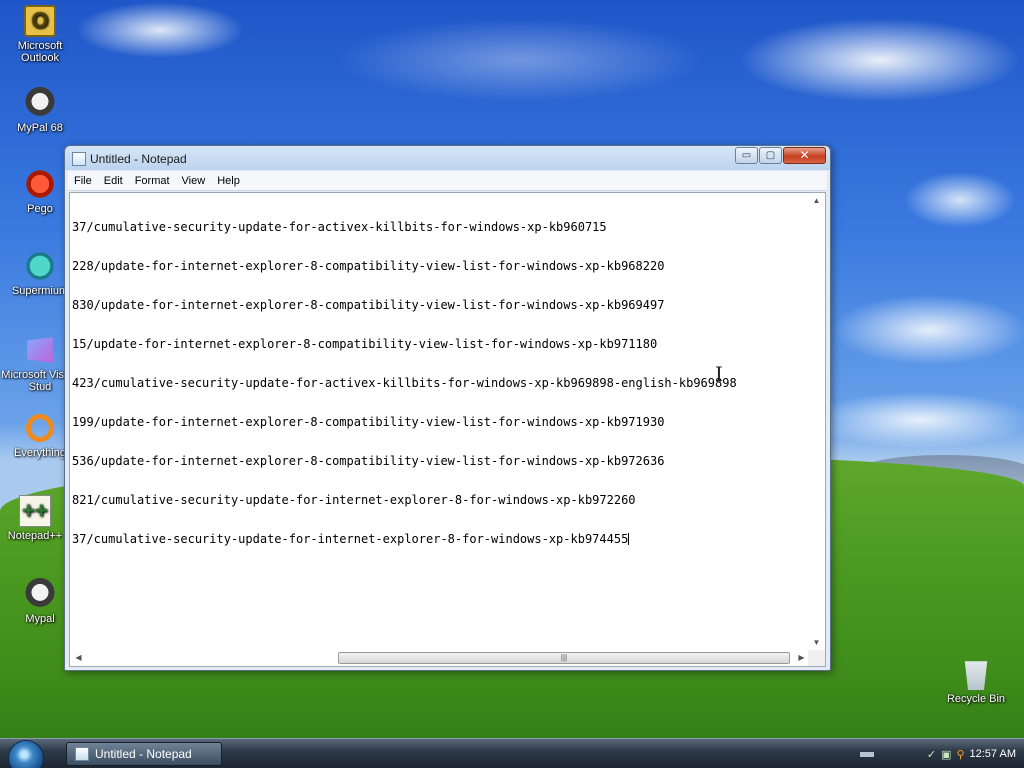 The height and width of the screenshot is (768, 1024). Describe the element at coordinates (40, 52) in the screenshot. I see `desktop-icon-label: Microsoft Outlook` at that location.